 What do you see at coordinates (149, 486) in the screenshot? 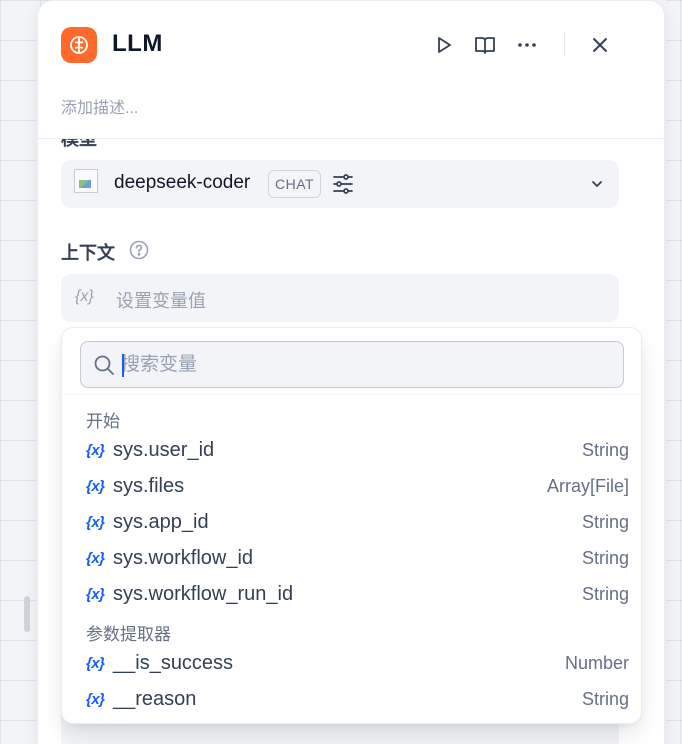
I see `variable-name: sys.files` at bounding box center [149, 486].